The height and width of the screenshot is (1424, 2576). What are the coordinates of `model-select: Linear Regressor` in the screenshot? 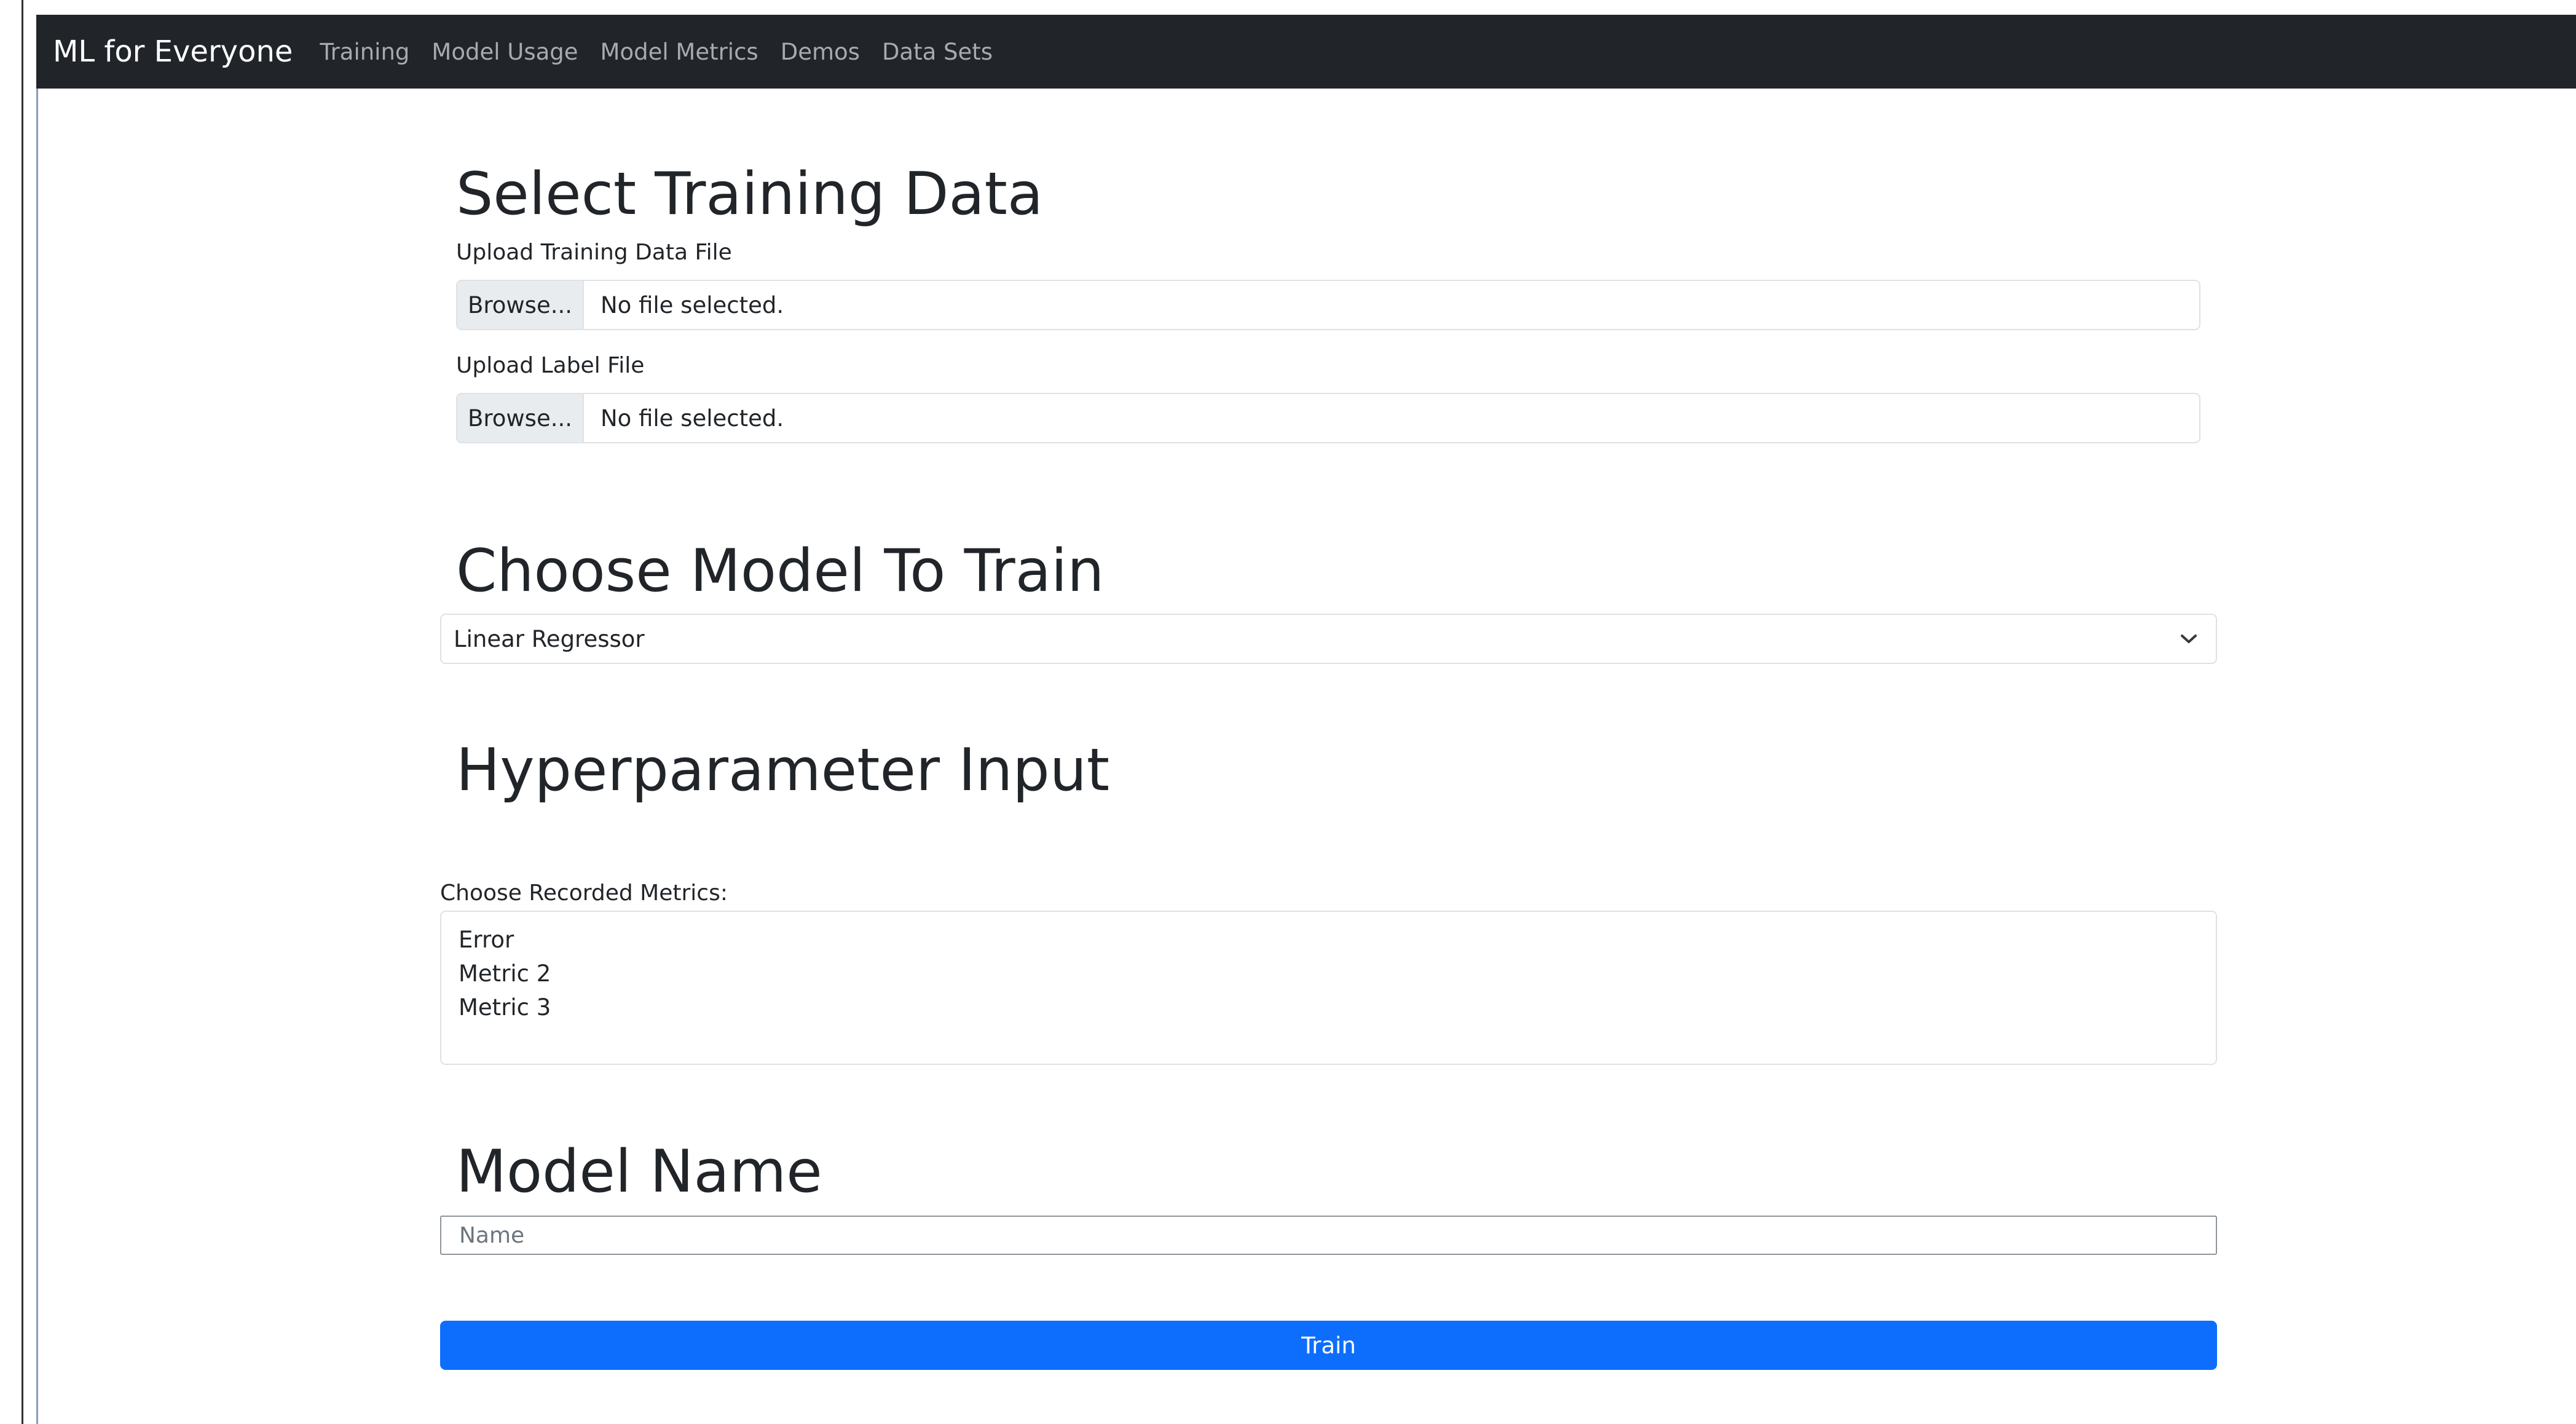 It's located at (1328, 639).